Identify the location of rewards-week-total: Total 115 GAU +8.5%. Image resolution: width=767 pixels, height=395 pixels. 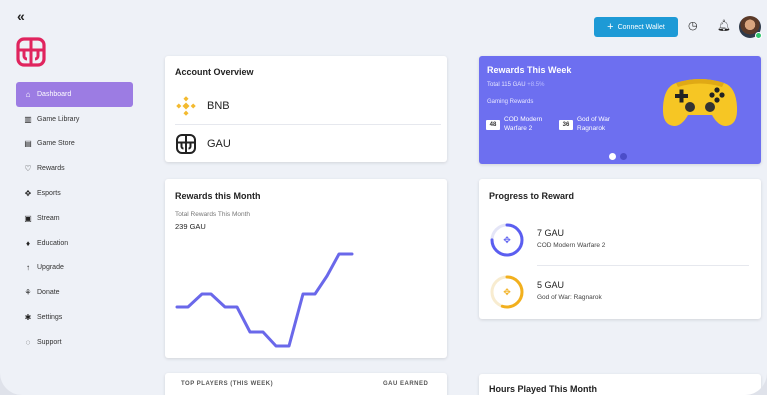
(515, 85).